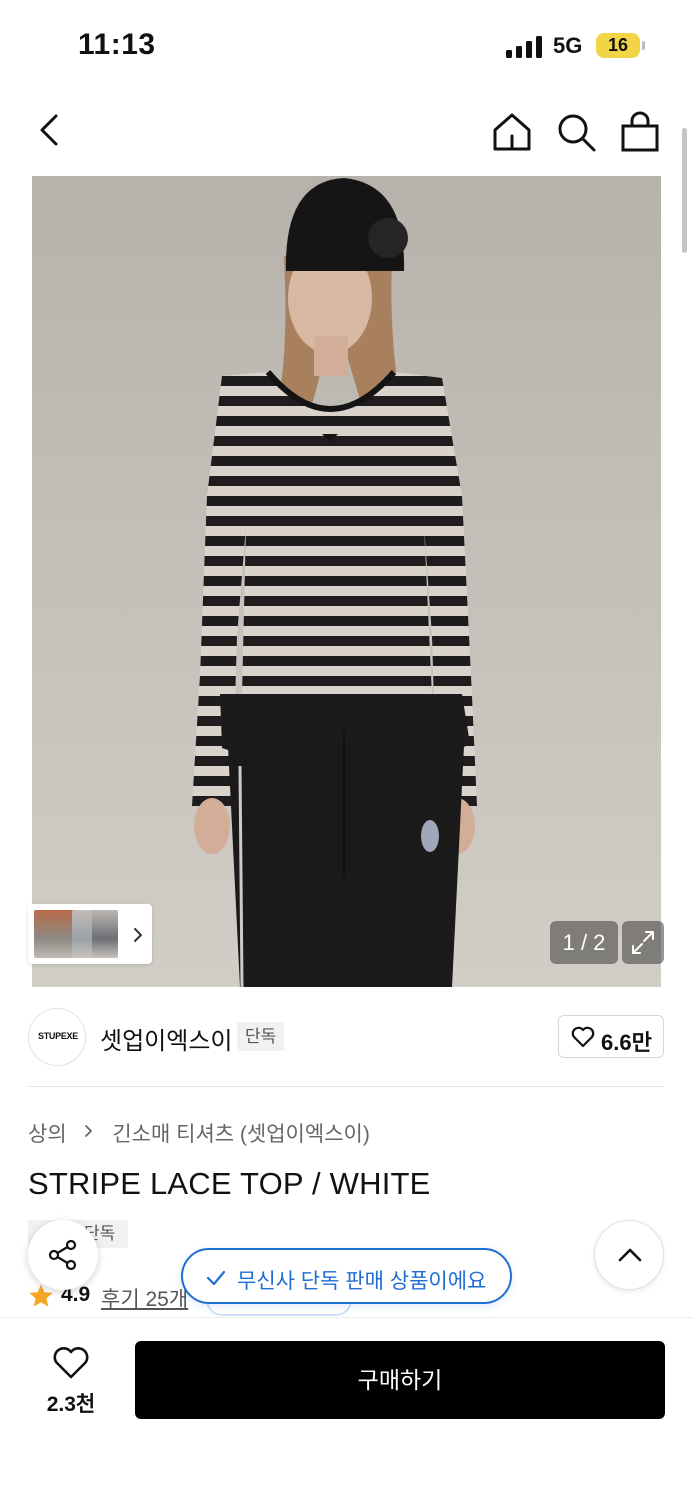  What do you see at coordinates (626, 1042) in the screenshot?
I see `brand-like-count: 6.6만` at bounding box center [626, 1042].